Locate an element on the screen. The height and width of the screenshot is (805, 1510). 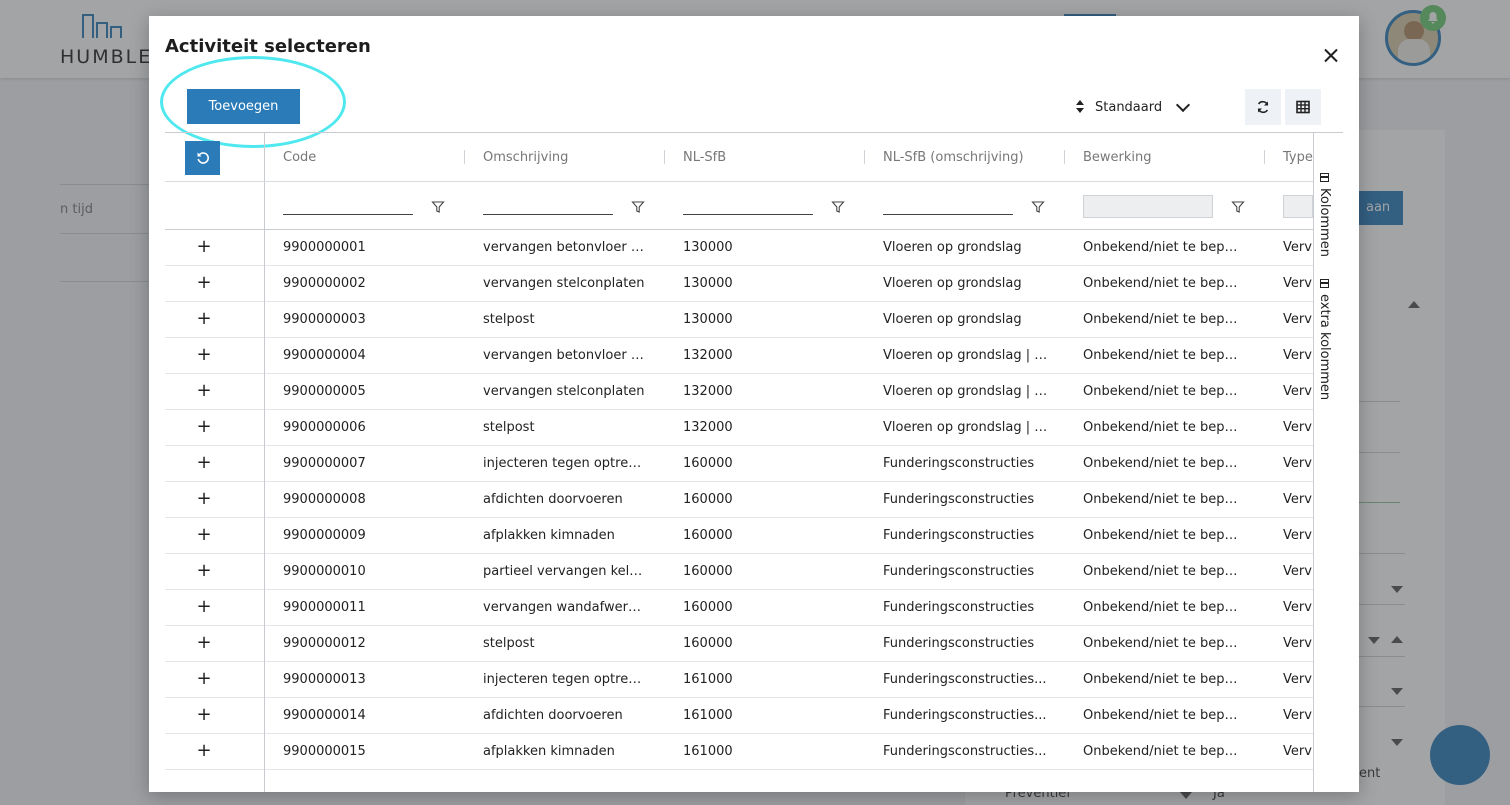
extra-columns-panel-label: extra kolommen is located at coordinates (1324, 347).